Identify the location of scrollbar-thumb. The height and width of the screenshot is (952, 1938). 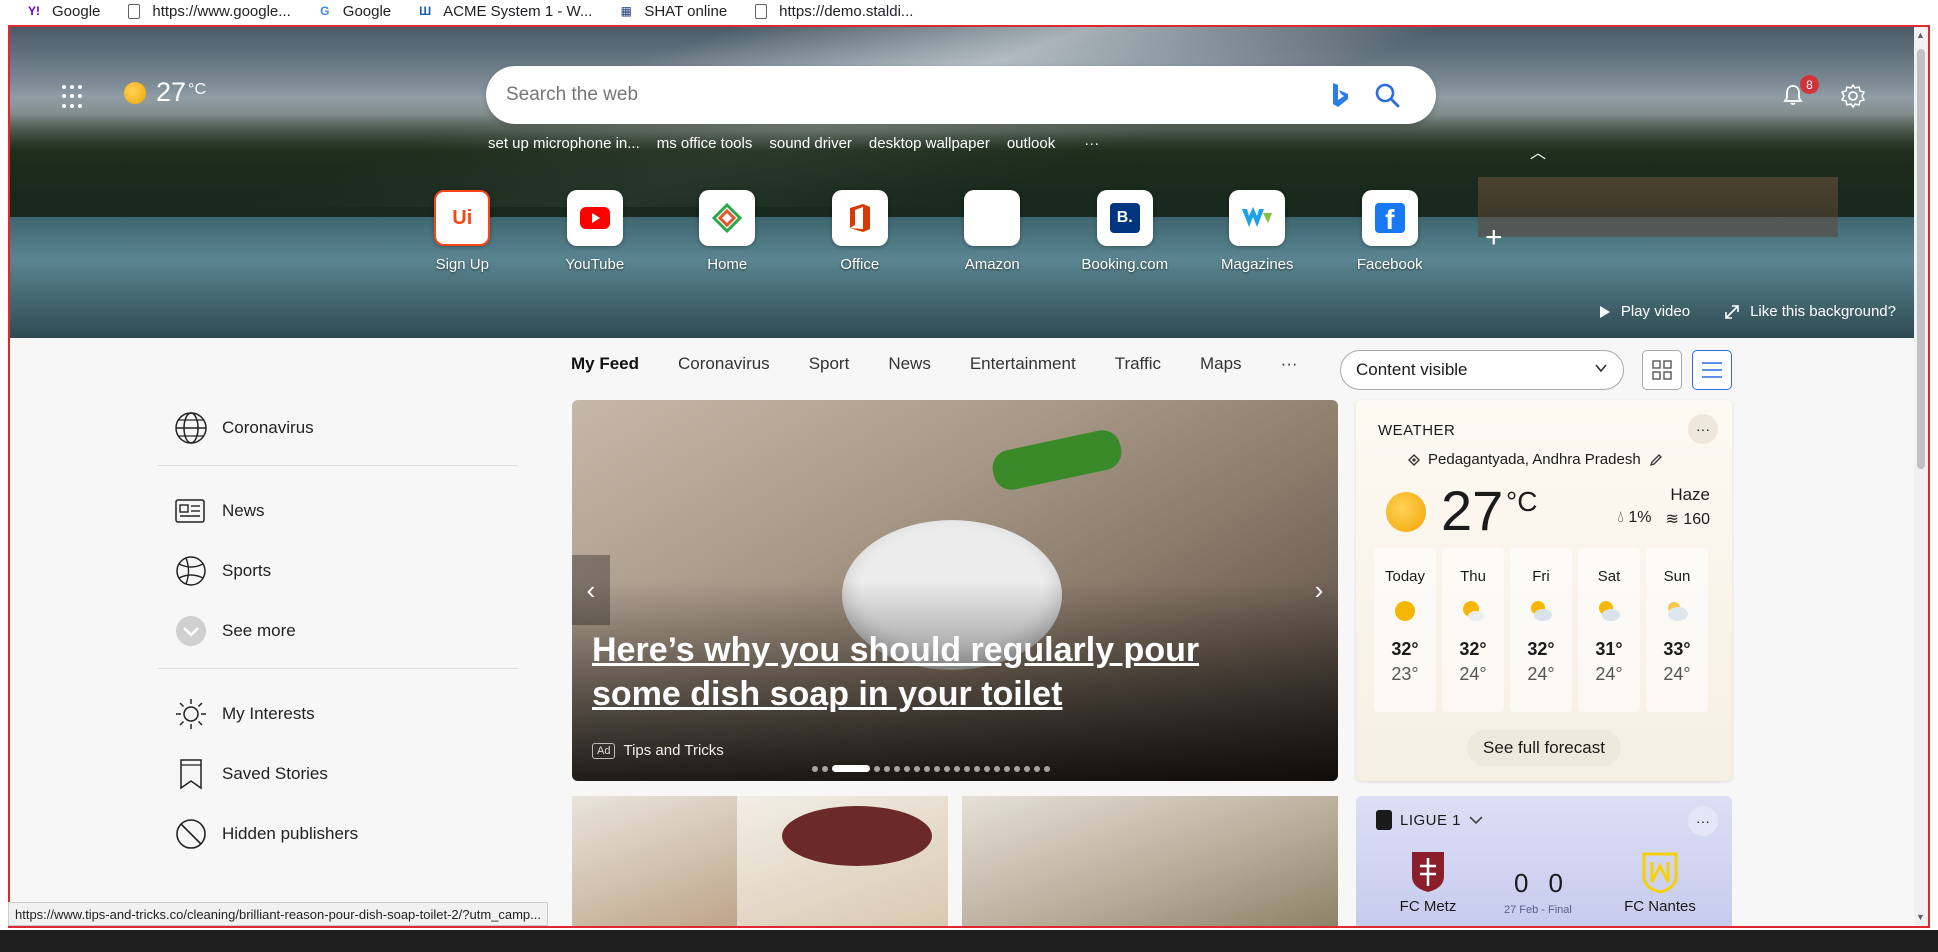
(1921, 259).